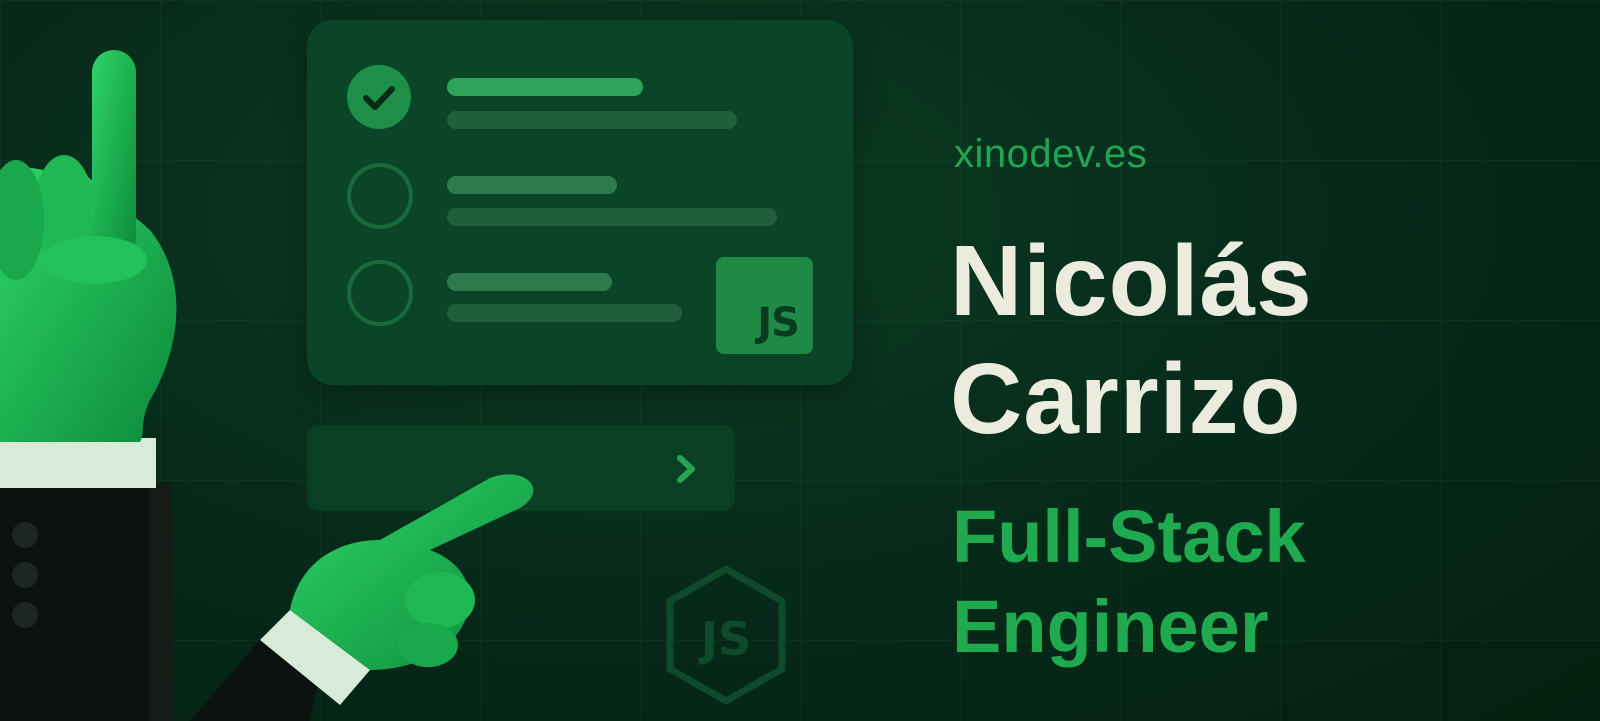 This screenshot has height=721, width=1600. I want to click on nodejs-hex-icon: JS, so click(726, 635).